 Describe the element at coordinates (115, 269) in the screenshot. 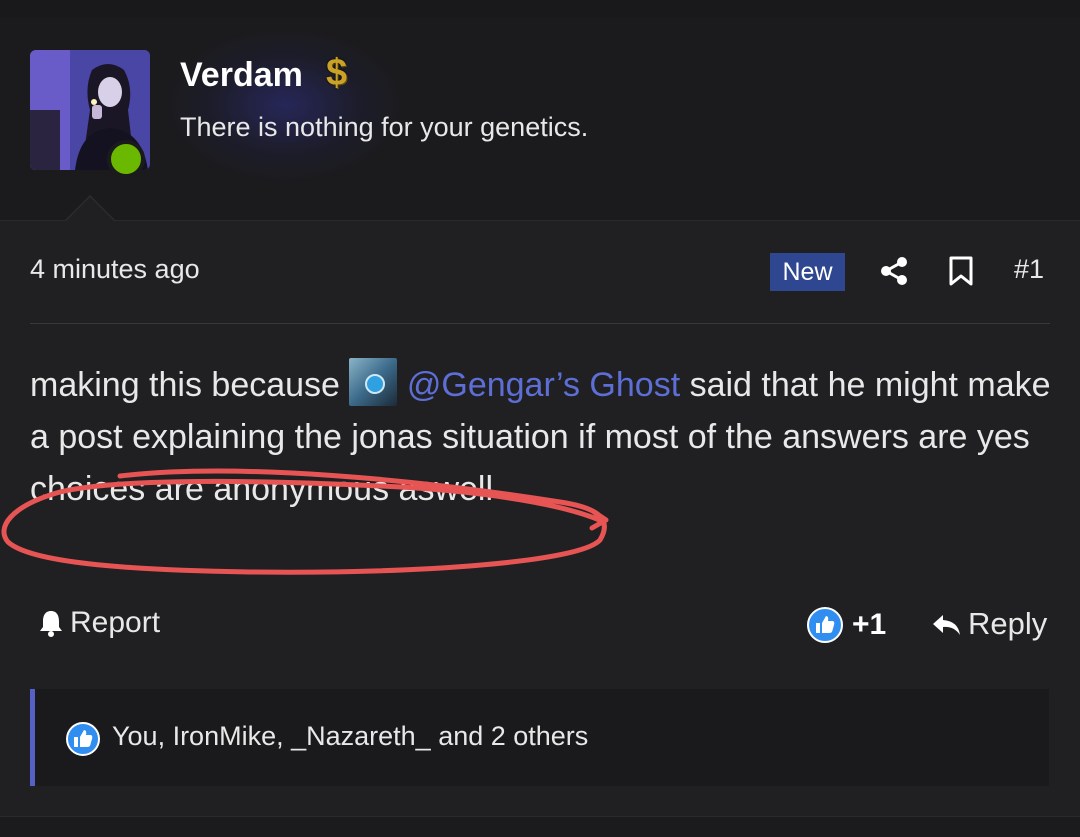

I see `post-timestamp: 4 minutes ago` at that location.